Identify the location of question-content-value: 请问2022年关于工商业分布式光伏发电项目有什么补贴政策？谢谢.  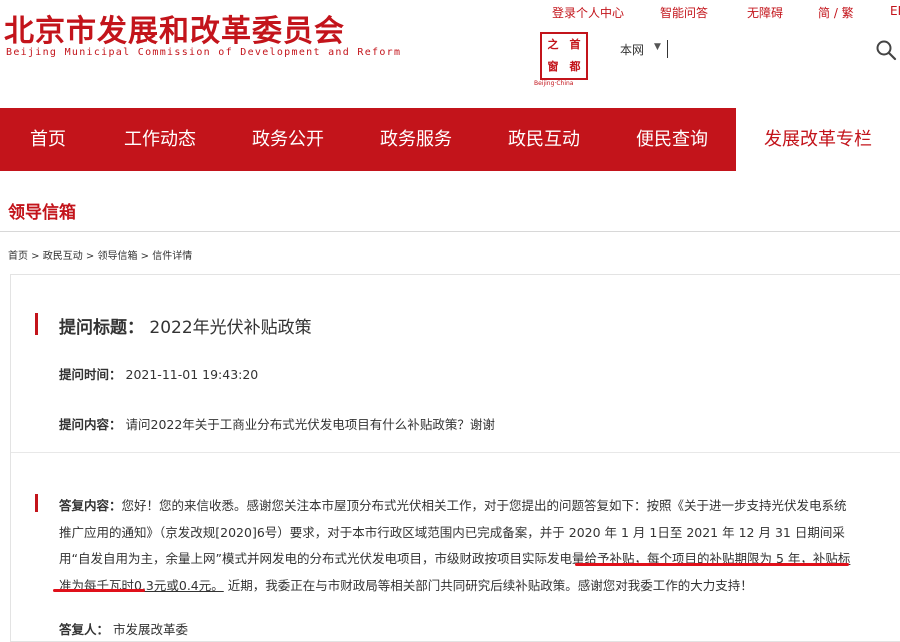
(310, 424).